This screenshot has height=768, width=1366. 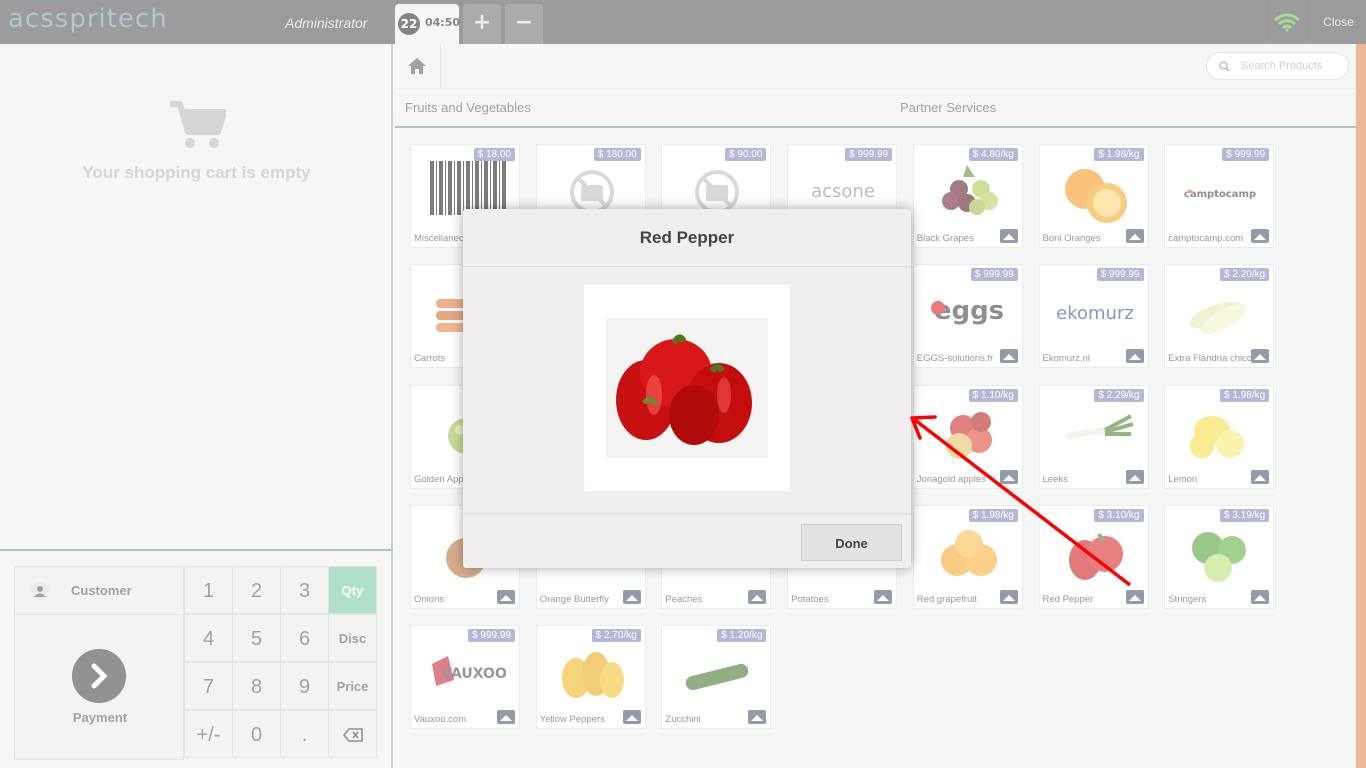 I want to click on red-pepper-image, so click(x=687, y=388).